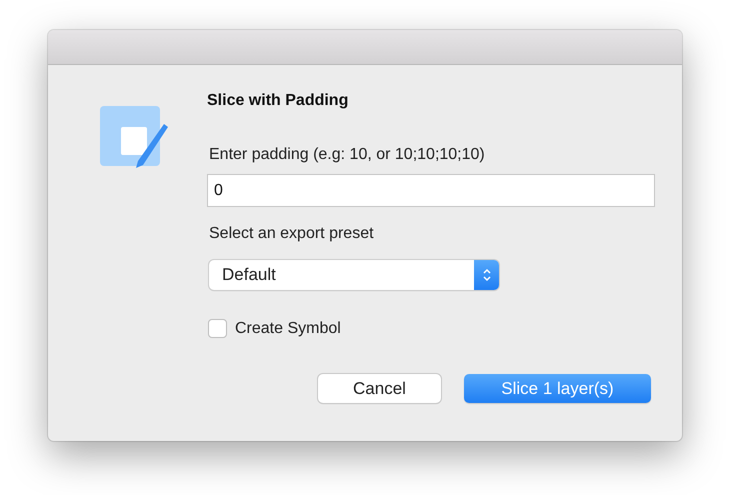  Describe the element at coordinates (431, 190) in the screenshot. I see `padding-field: 0` at that location.